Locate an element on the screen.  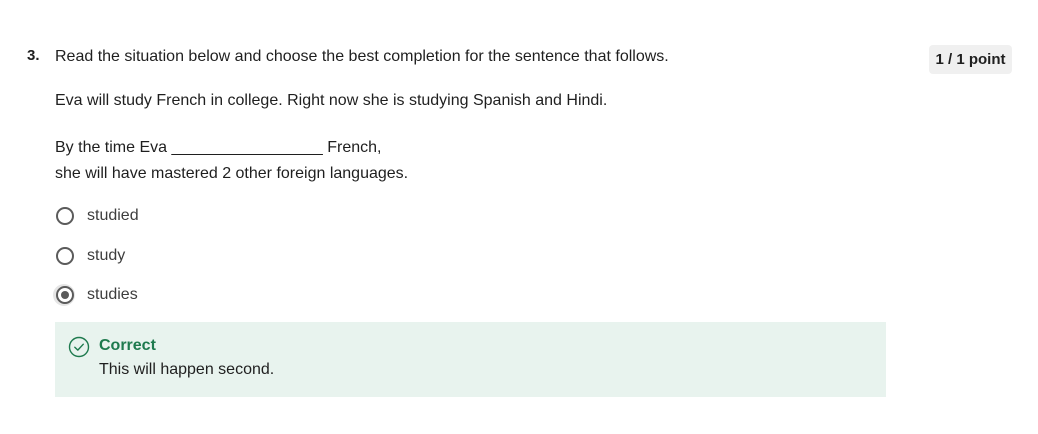
option-study: study is located at coordinates (253, 256).